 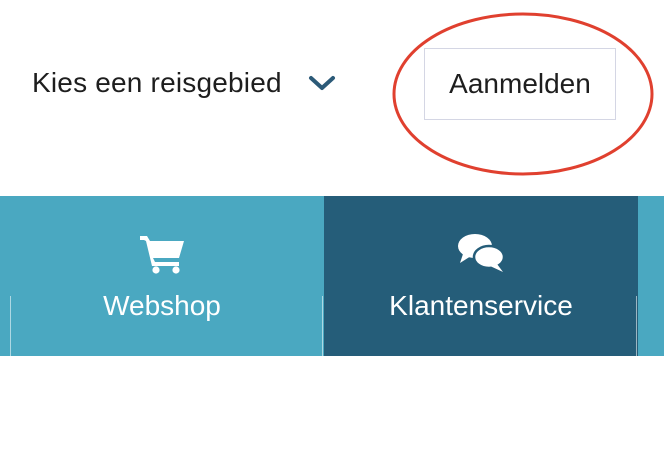 What do you see at coordinates (651, 276) in the screenshot?
I see `nav-item-next` at bounding box center [651, 276].